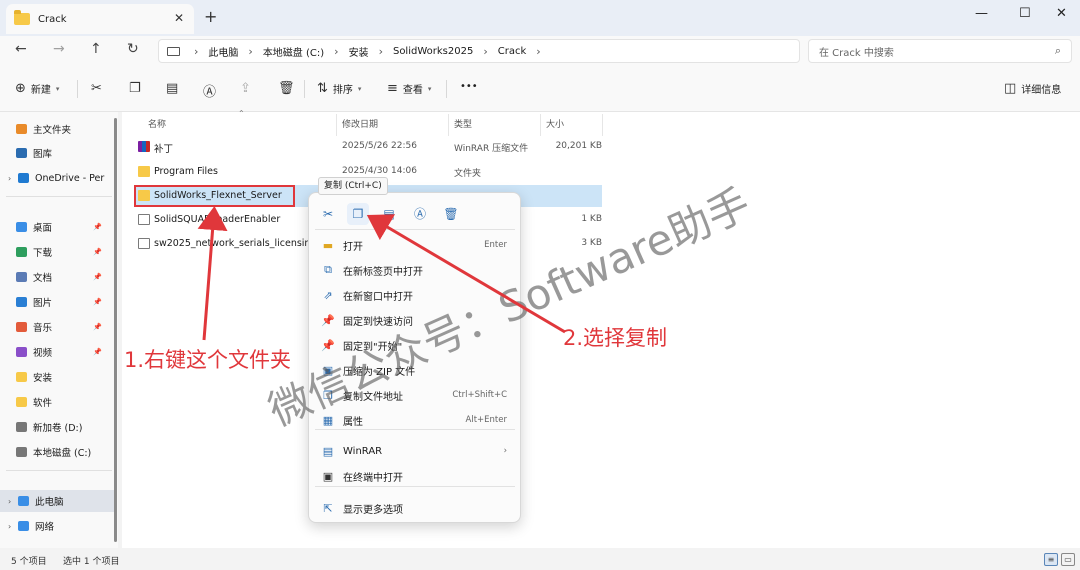 The image size is (1080, 570). What do you see at coordinates (57, 377) in the screenshot?
I see `sidebar-item-9: 安装` at bounding box center [57, 377].